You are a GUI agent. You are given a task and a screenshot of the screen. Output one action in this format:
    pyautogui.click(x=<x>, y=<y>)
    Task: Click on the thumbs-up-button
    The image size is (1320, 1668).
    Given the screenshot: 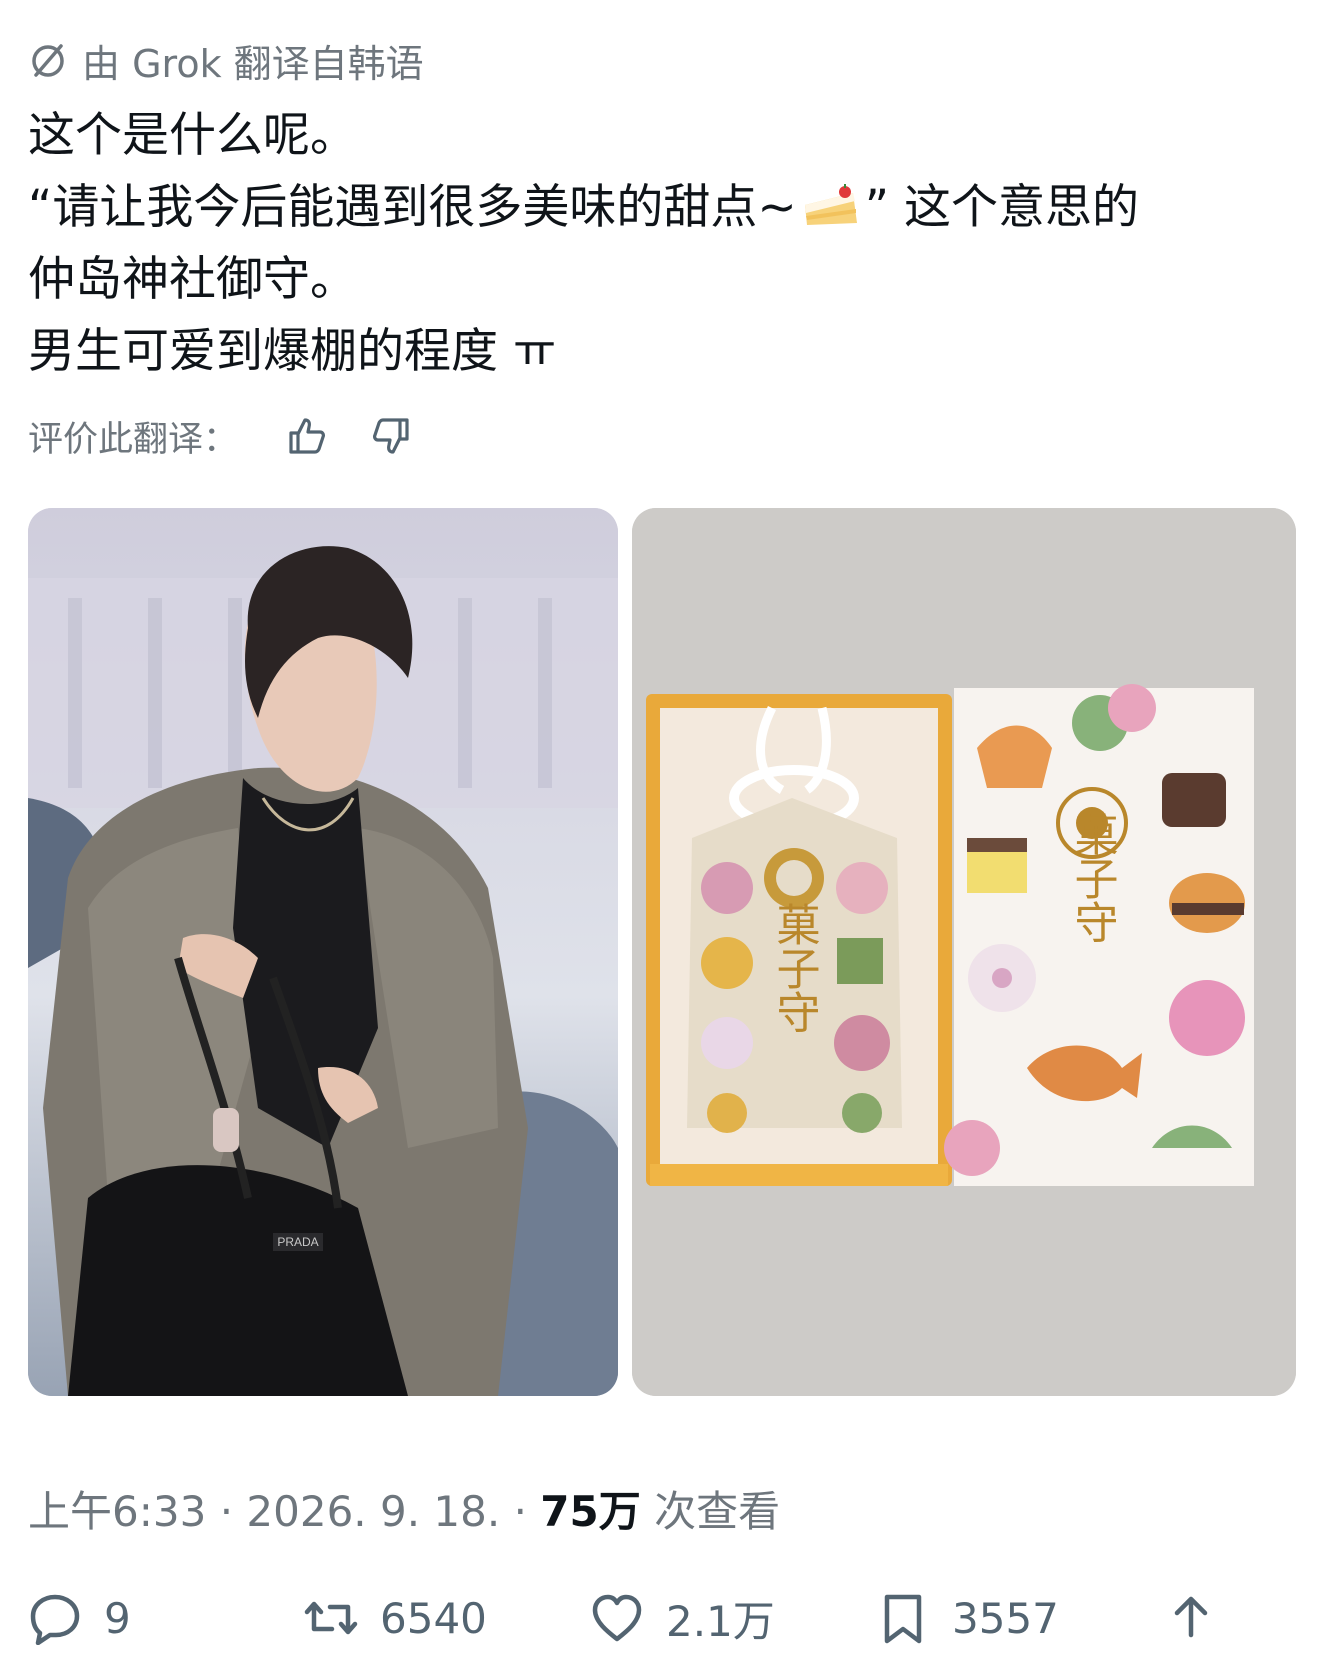 What is the action you would take?
    pyautogui.click(x=307, y=436)
    